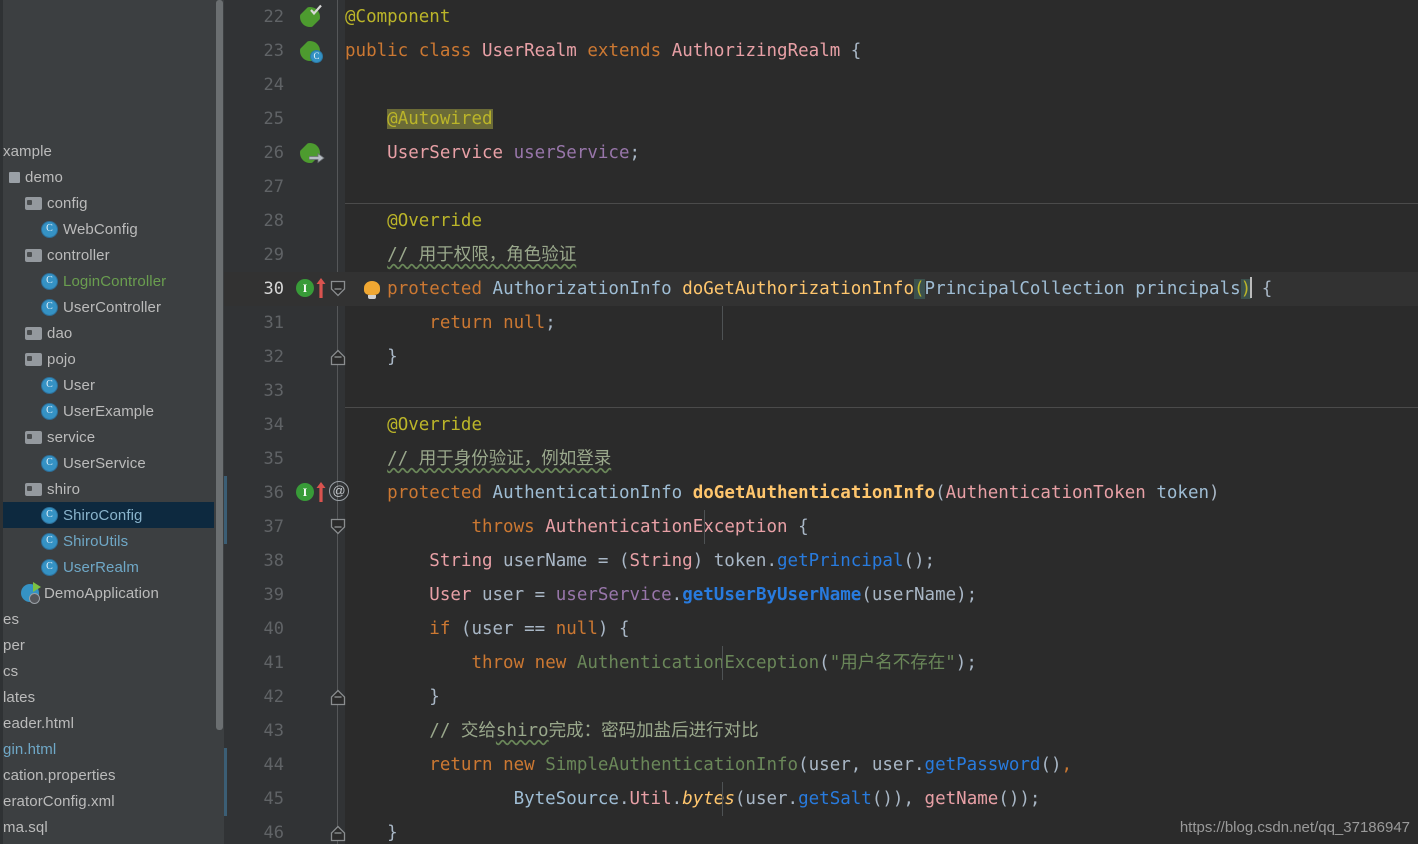 The width and height of the screenshot is (1418, 844). Describe the element at coordinates (113, 671) in the screenshot. I see `tree-item-cs: cs` at that location.